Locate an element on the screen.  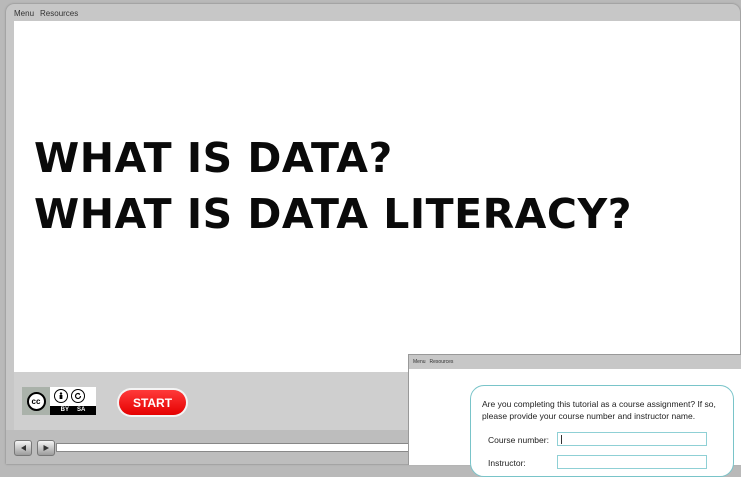
cc-logo-icon: cc is located at coordinates (36, 401).